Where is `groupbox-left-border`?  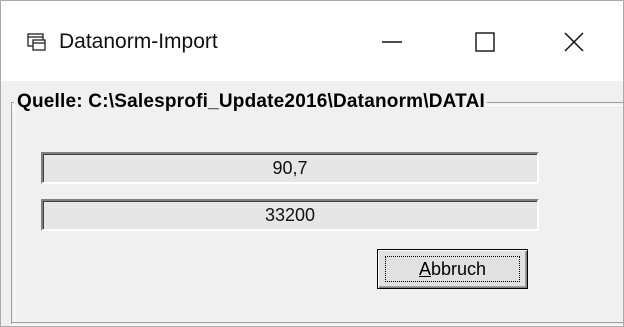 groupbox-left-border is located at coordinates (13, 213).